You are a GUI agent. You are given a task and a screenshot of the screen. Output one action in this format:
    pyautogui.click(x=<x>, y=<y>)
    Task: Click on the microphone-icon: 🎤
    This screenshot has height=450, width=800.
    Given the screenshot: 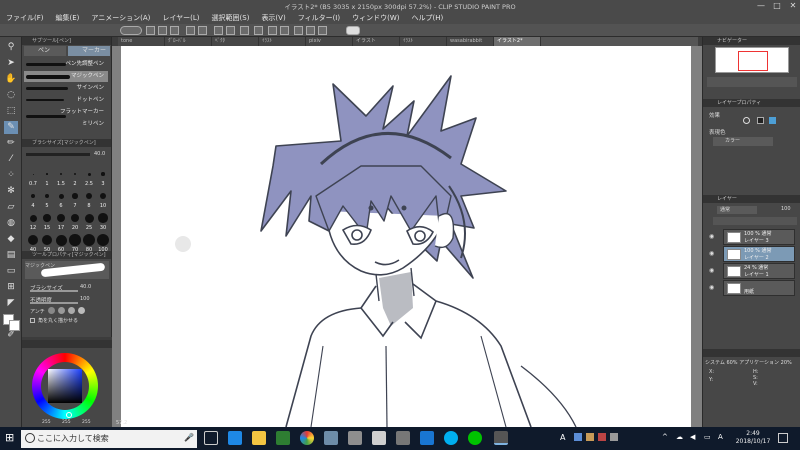 What is the action you would take?
    pyautogui.click(x=189, y=437)
    